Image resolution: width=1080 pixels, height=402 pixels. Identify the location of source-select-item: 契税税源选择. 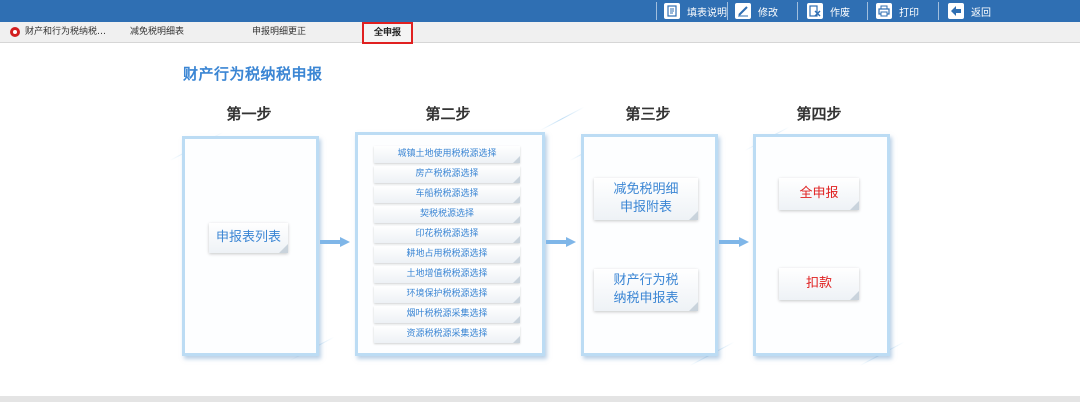
(447, 214).